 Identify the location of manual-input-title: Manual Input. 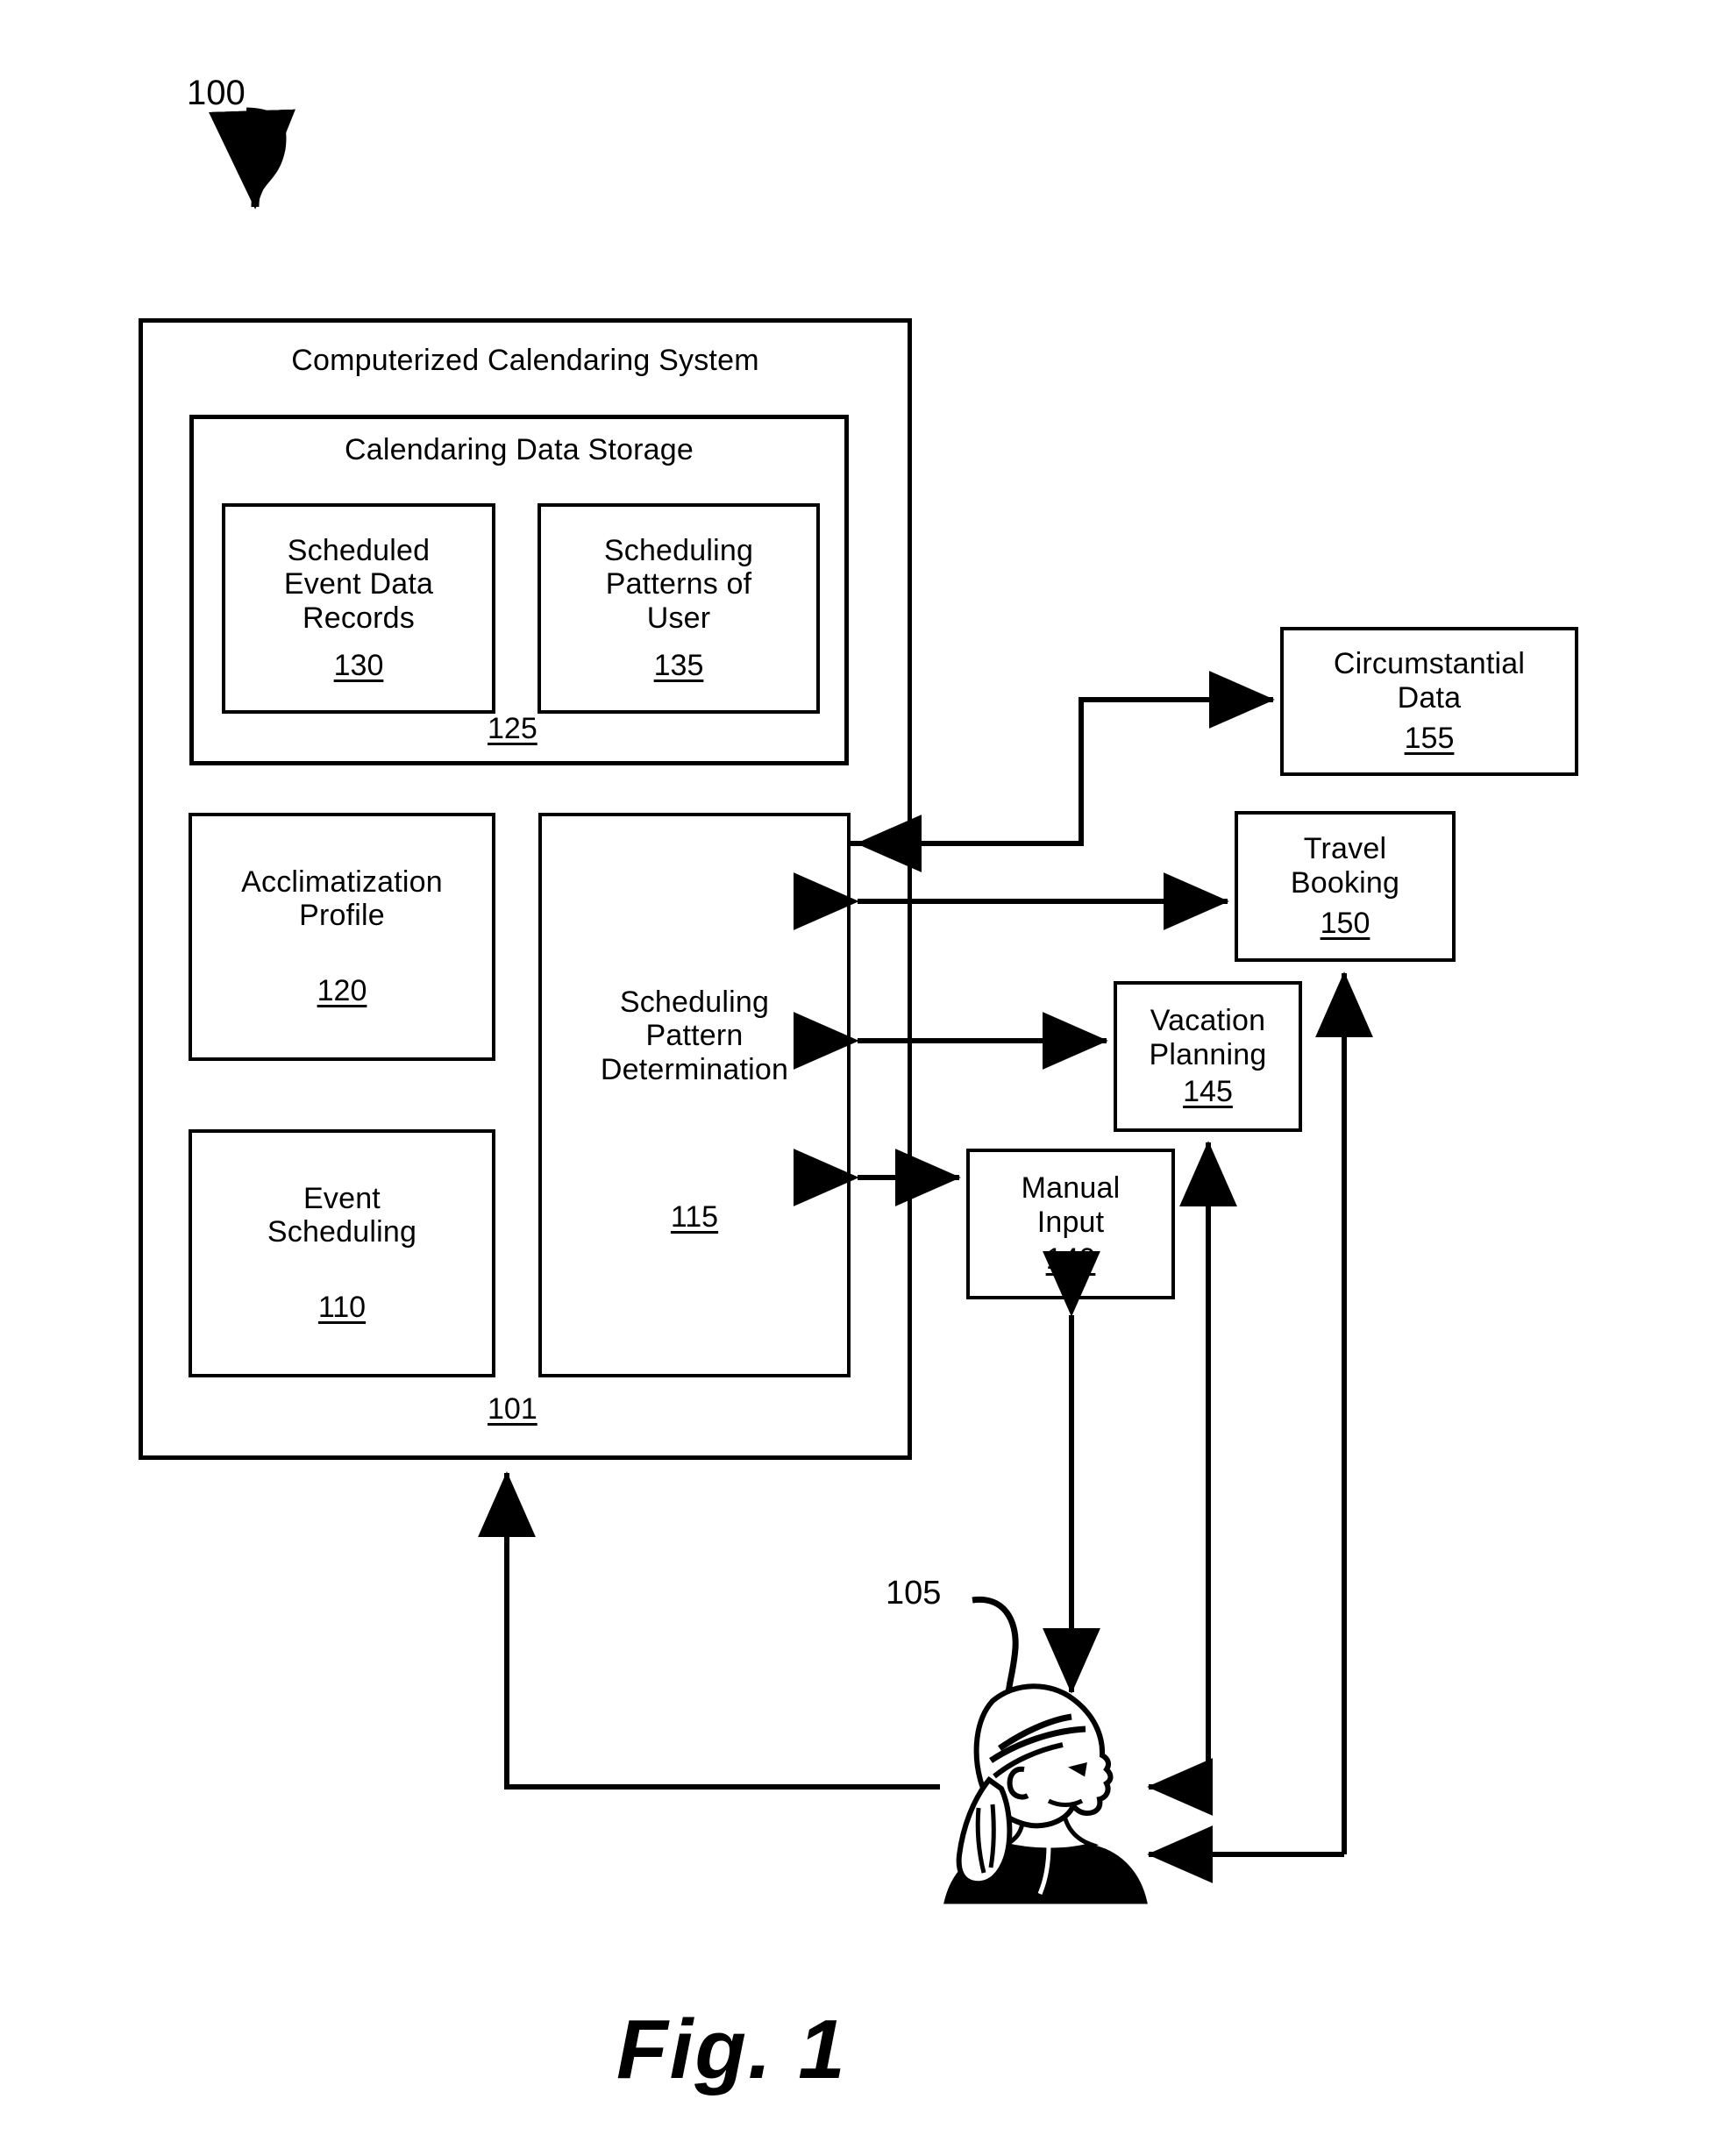
(1071, 1205).